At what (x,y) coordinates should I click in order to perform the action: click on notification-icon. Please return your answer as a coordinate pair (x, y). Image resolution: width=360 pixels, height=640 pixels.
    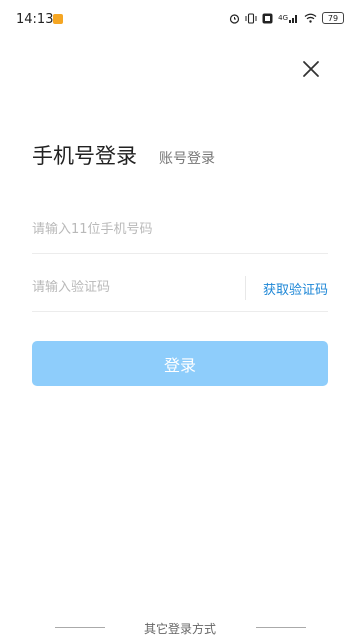
    Looking at the image, I should click on (58, 19).